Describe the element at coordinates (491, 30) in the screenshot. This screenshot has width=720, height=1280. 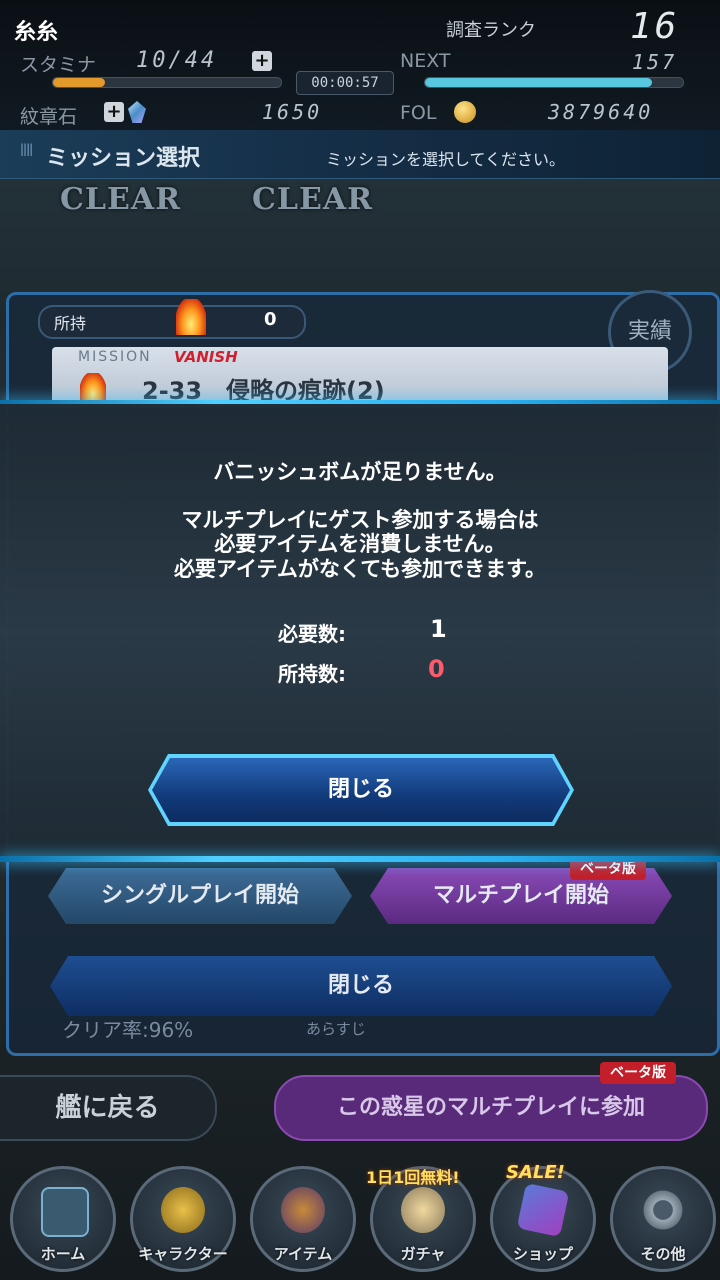
I see `rank-label: 調査ランク` at that location.